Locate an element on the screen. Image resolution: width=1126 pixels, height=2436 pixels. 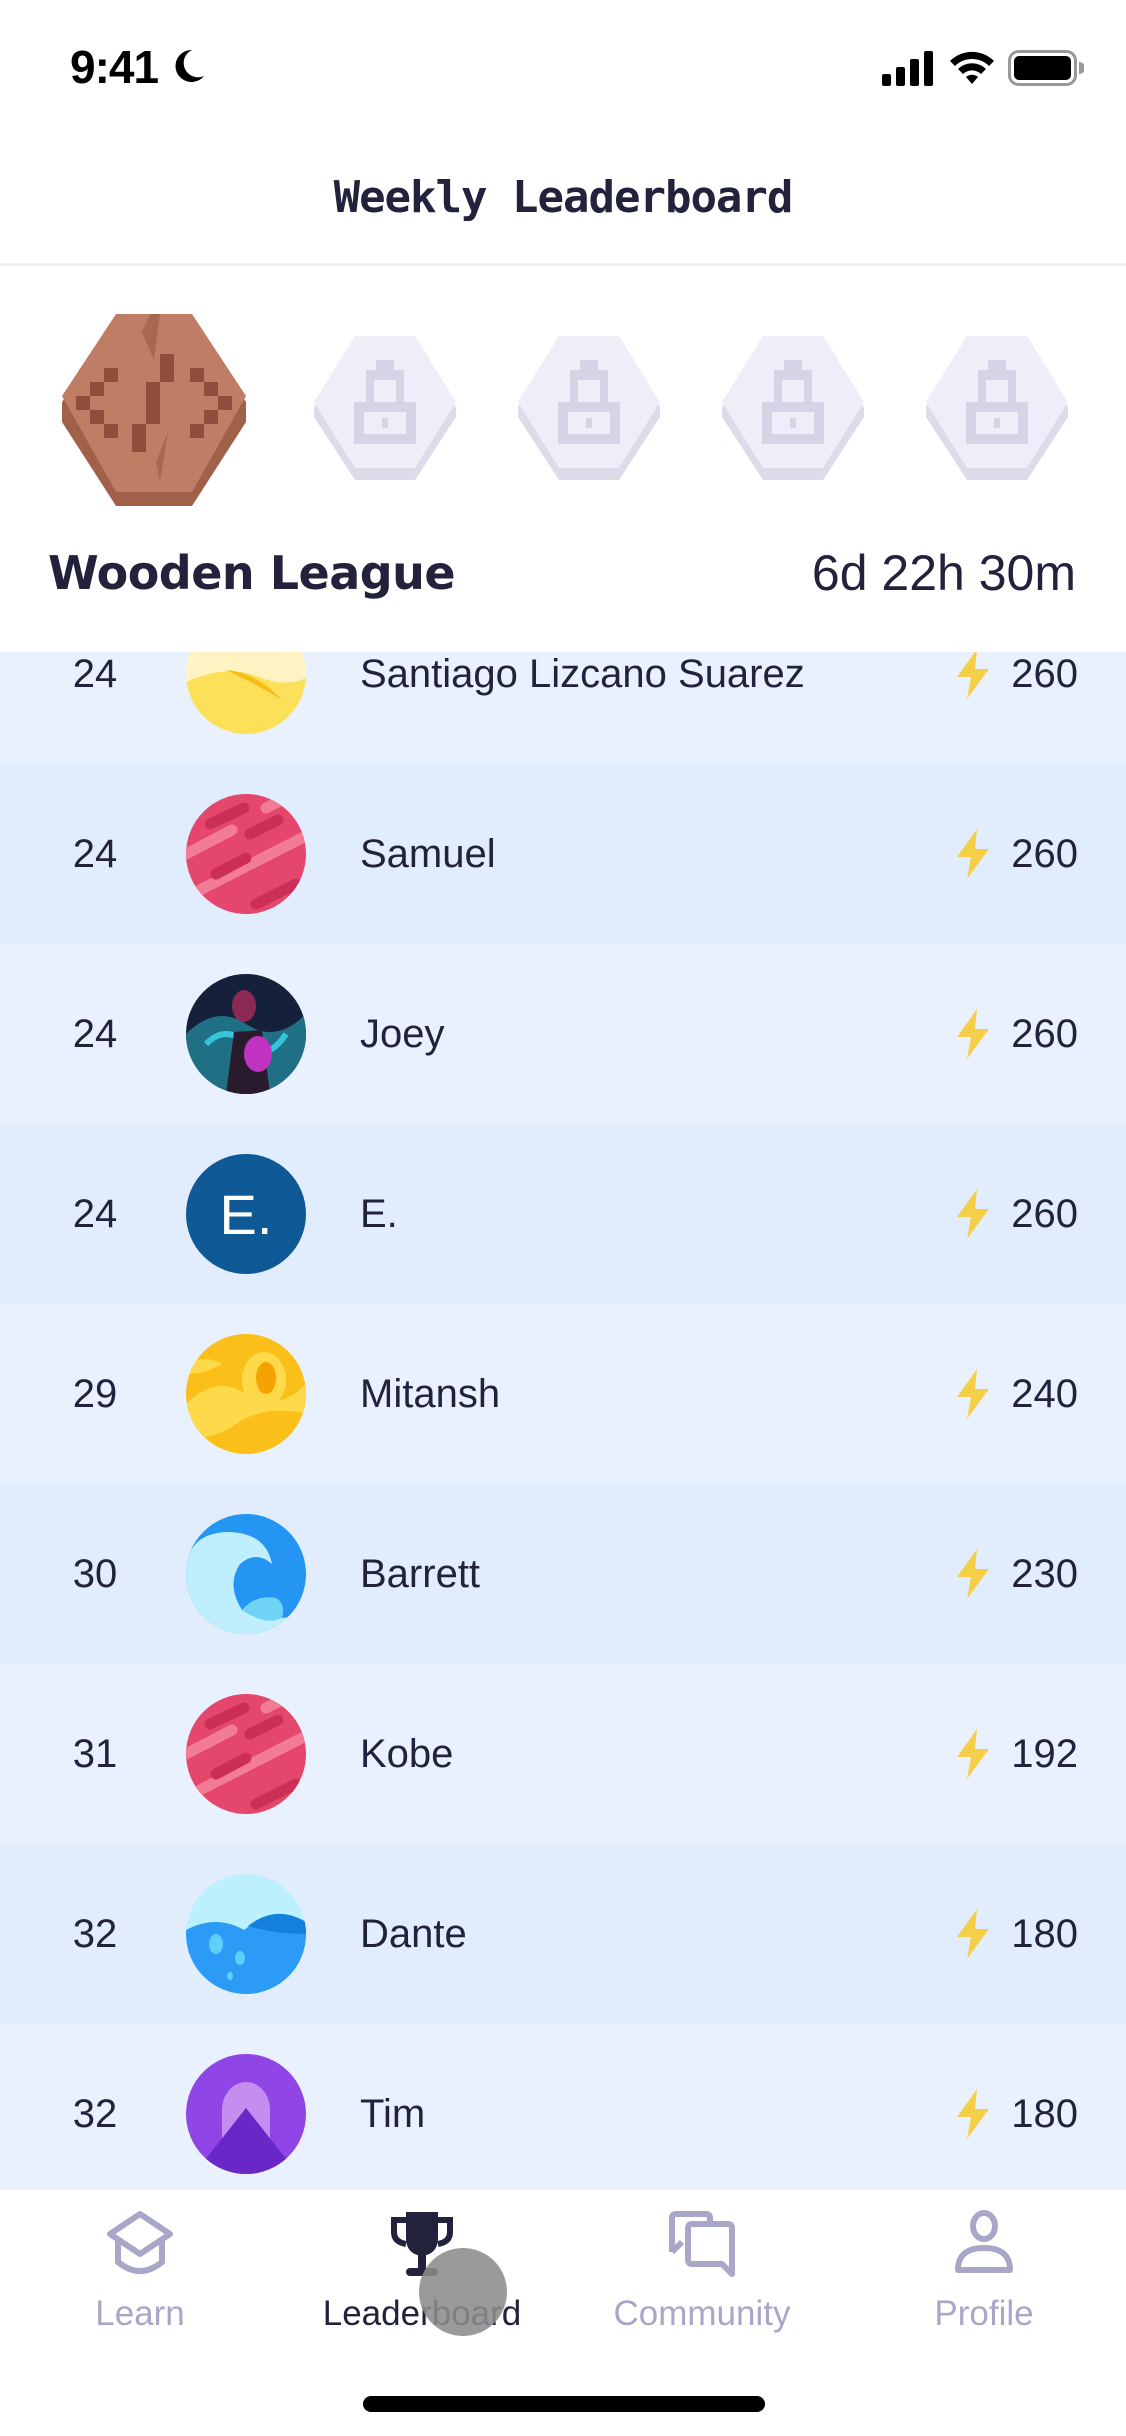
user-name: Dante is located at coordinates (413, 1934).